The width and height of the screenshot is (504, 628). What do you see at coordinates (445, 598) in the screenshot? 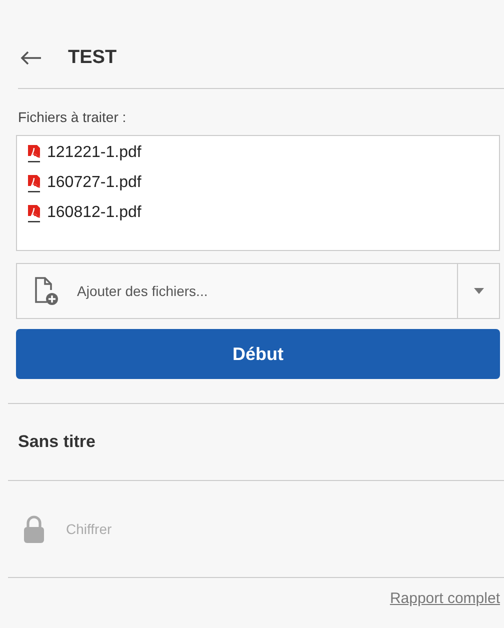
I see `full-report-link: Rapport complet` at bounding box center [445, 598].